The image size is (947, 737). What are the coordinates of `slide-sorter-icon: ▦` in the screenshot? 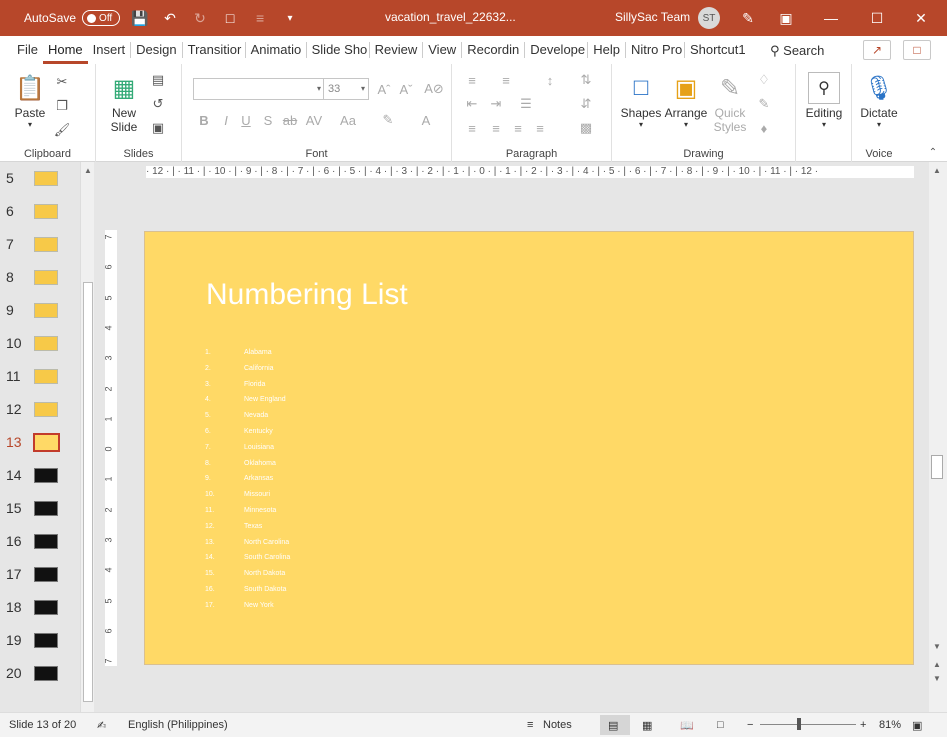 It's located at (647, 725).